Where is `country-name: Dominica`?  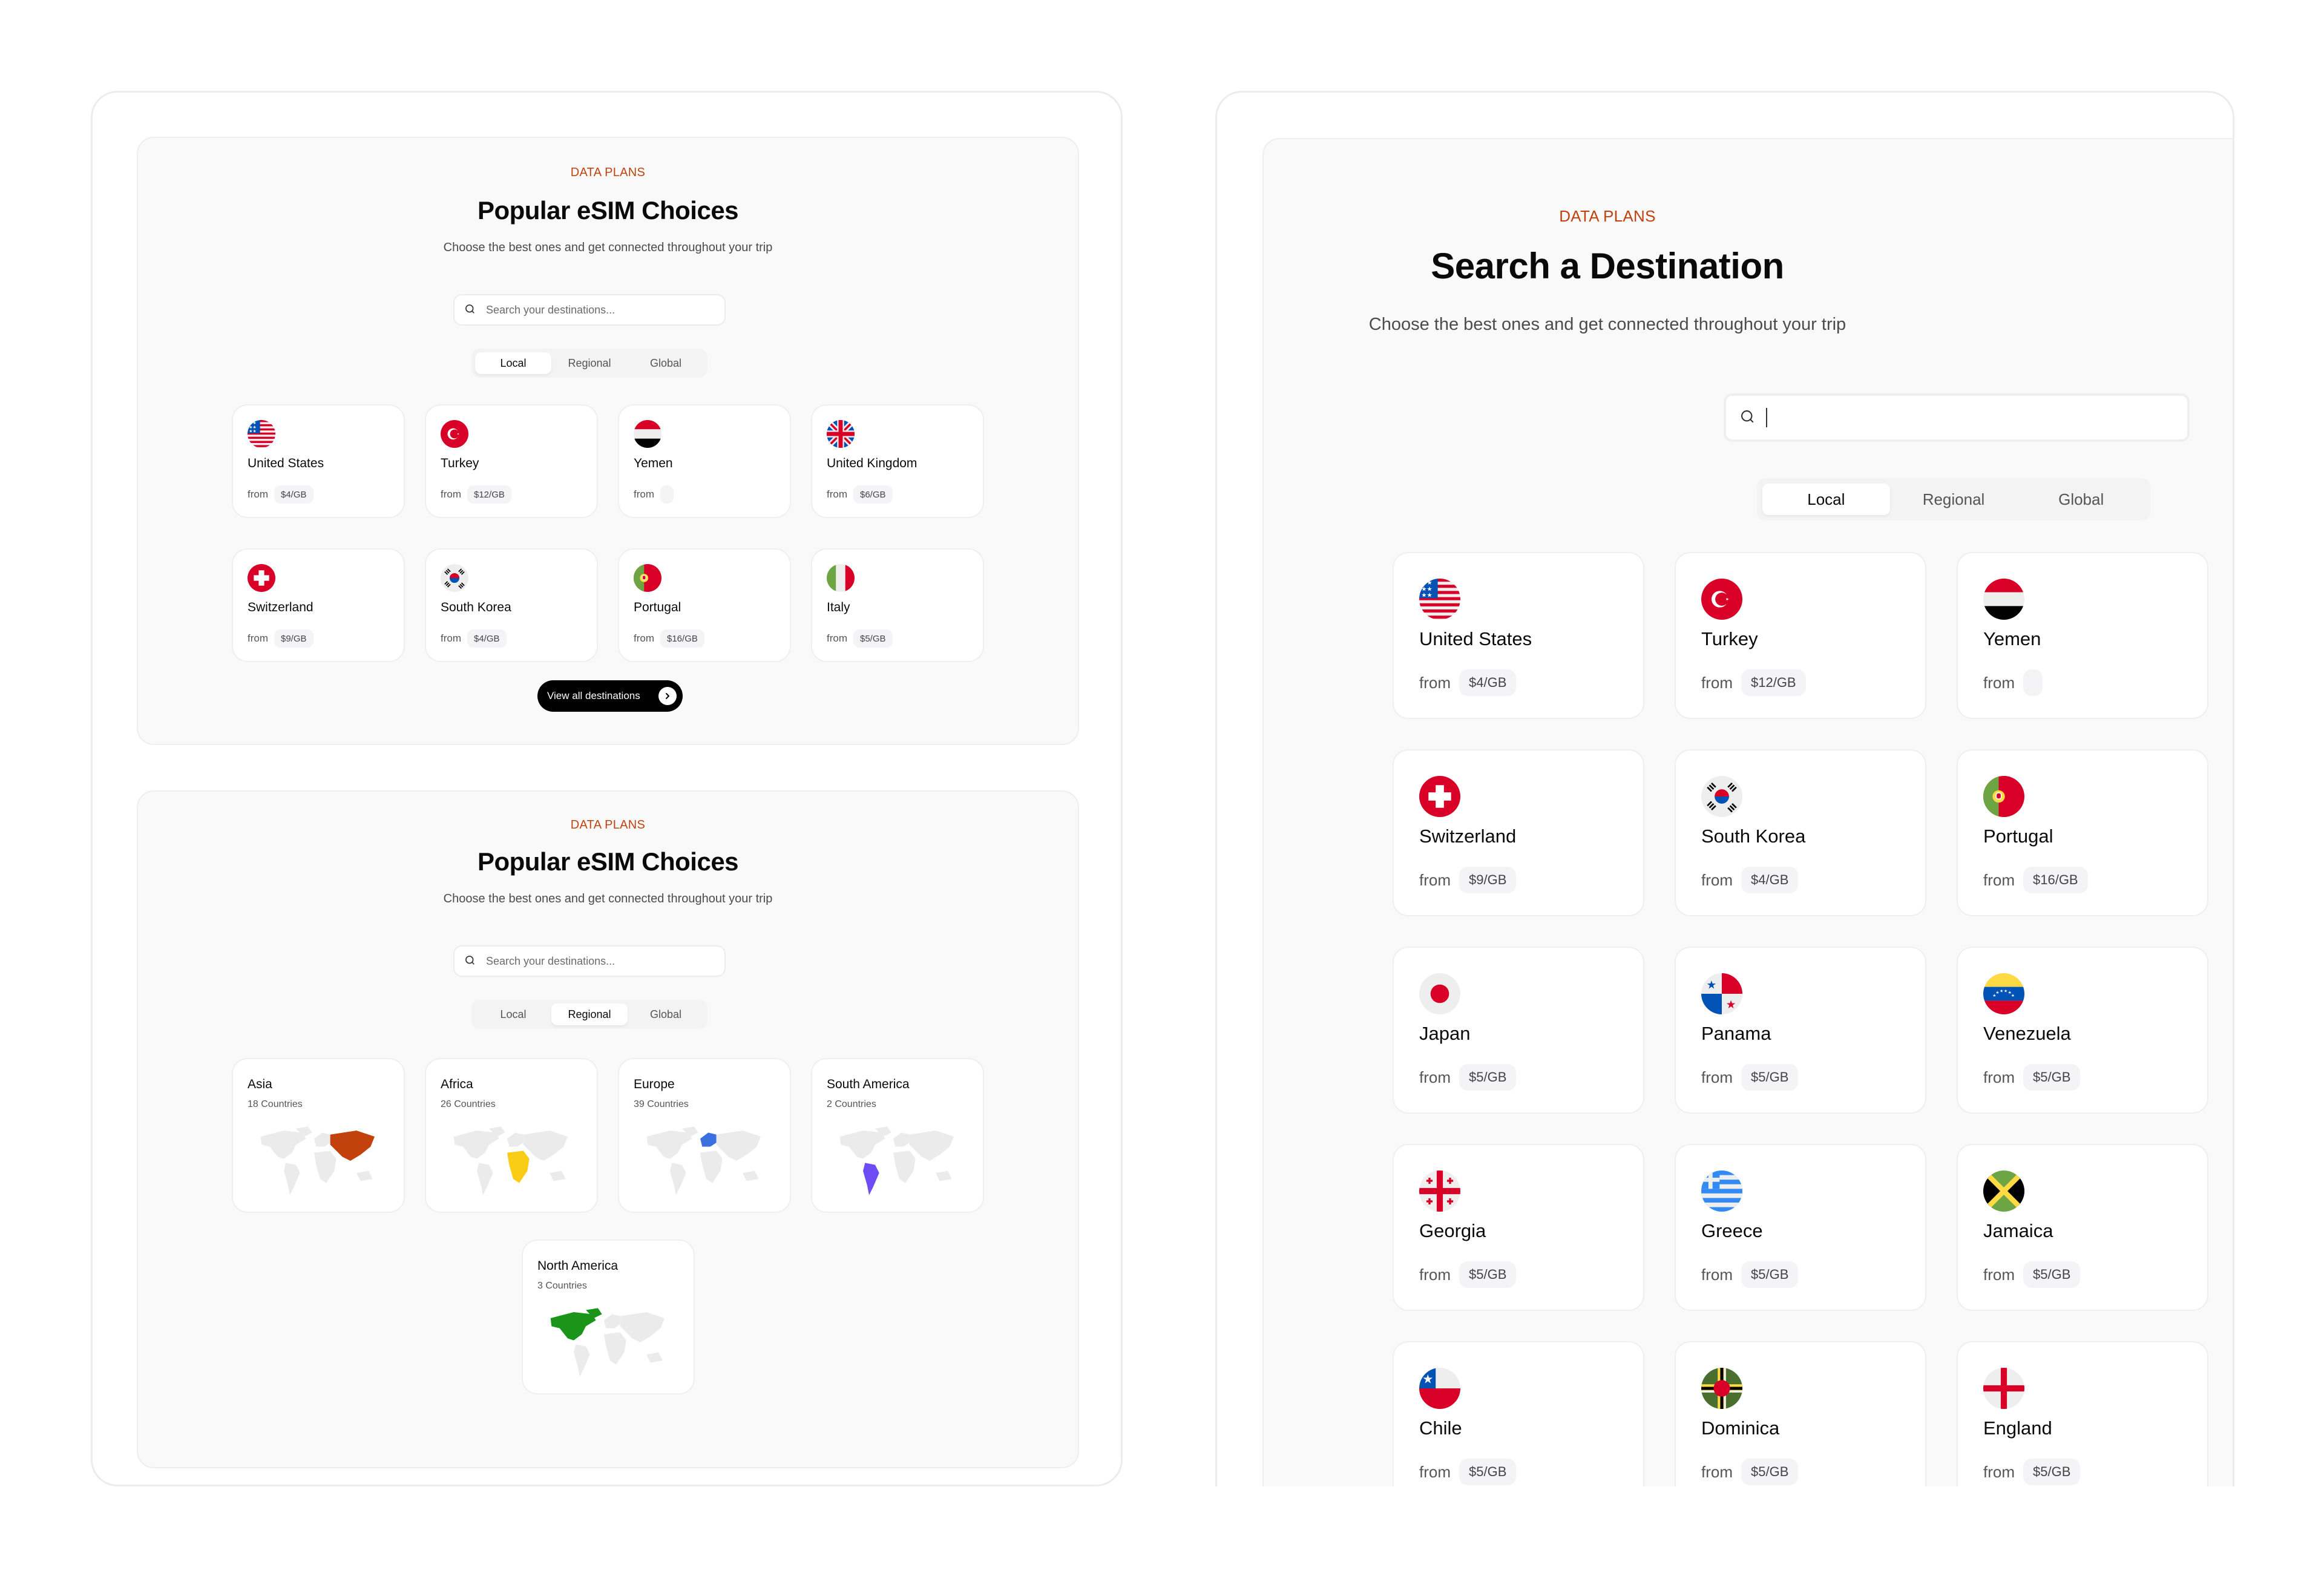 country-name: Dominica is located at coordinates (1740, 1428).